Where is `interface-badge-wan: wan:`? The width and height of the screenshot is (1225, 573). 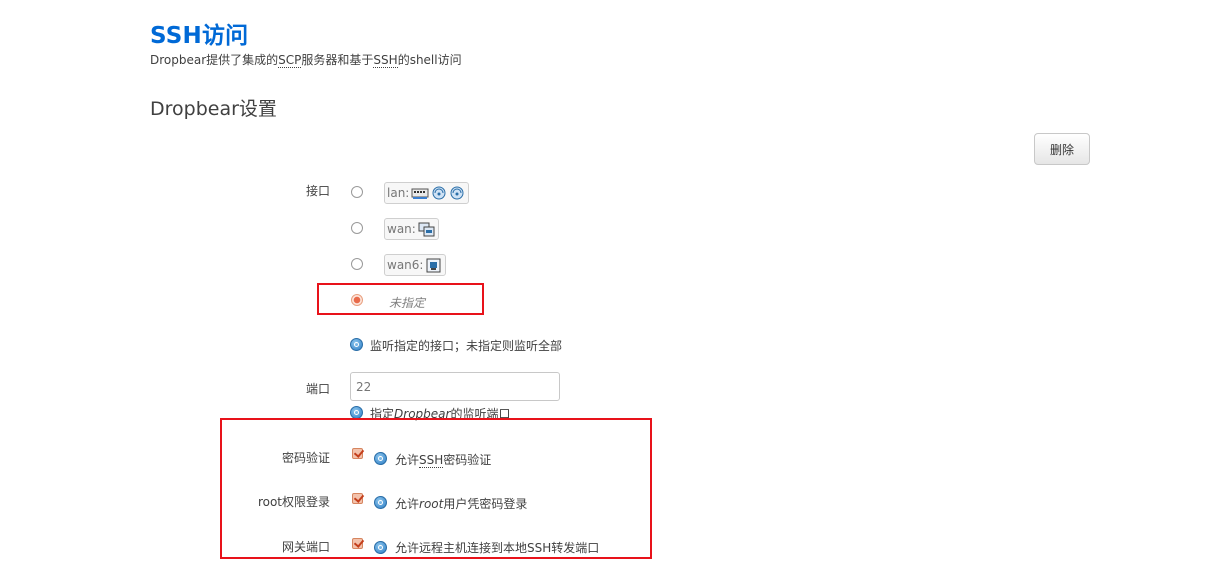
interface-badge-wan: wan: is located at coordinates (411, 229).